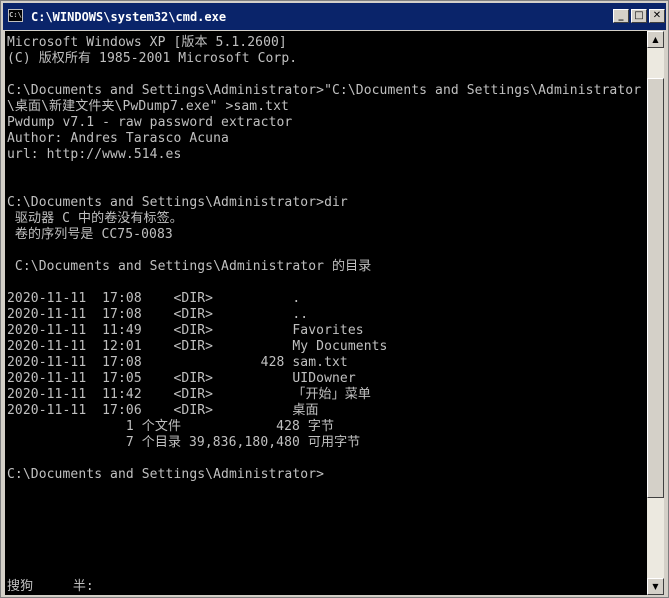 This screenshot has width=669, height=598. Describe the element at coordinates (621, 16) in the screenshot. I see `minimize-button: _` at that location.